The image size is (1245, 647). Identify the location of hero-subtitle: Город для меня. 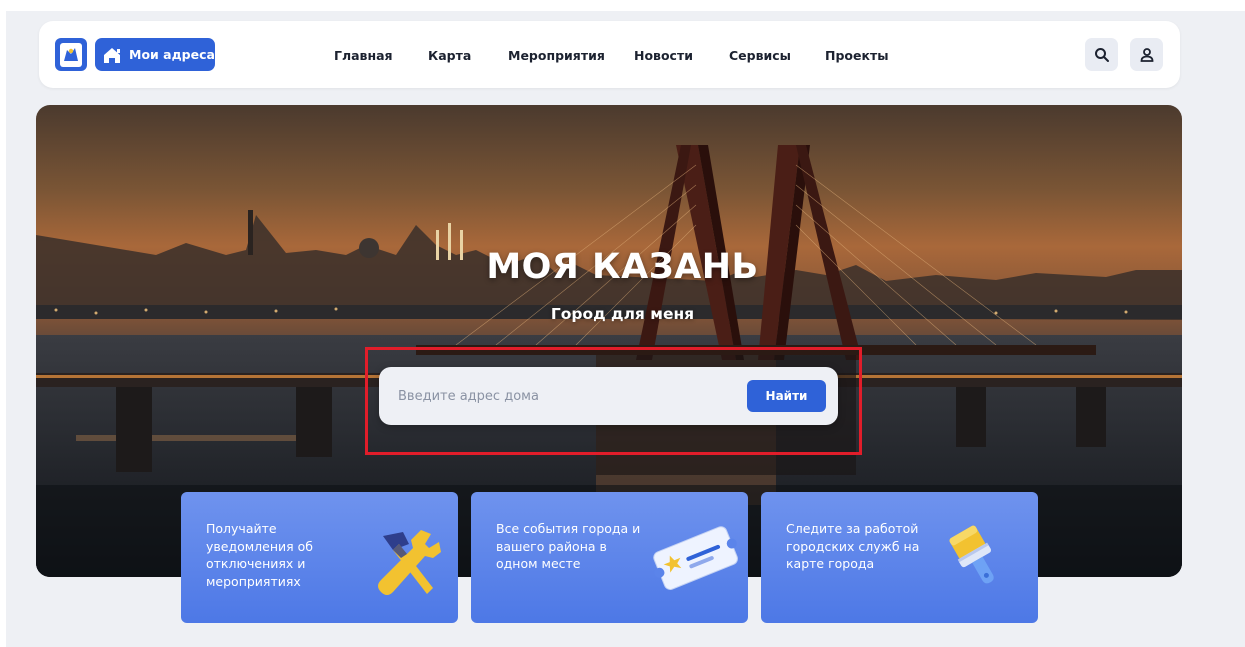
(622, 314).